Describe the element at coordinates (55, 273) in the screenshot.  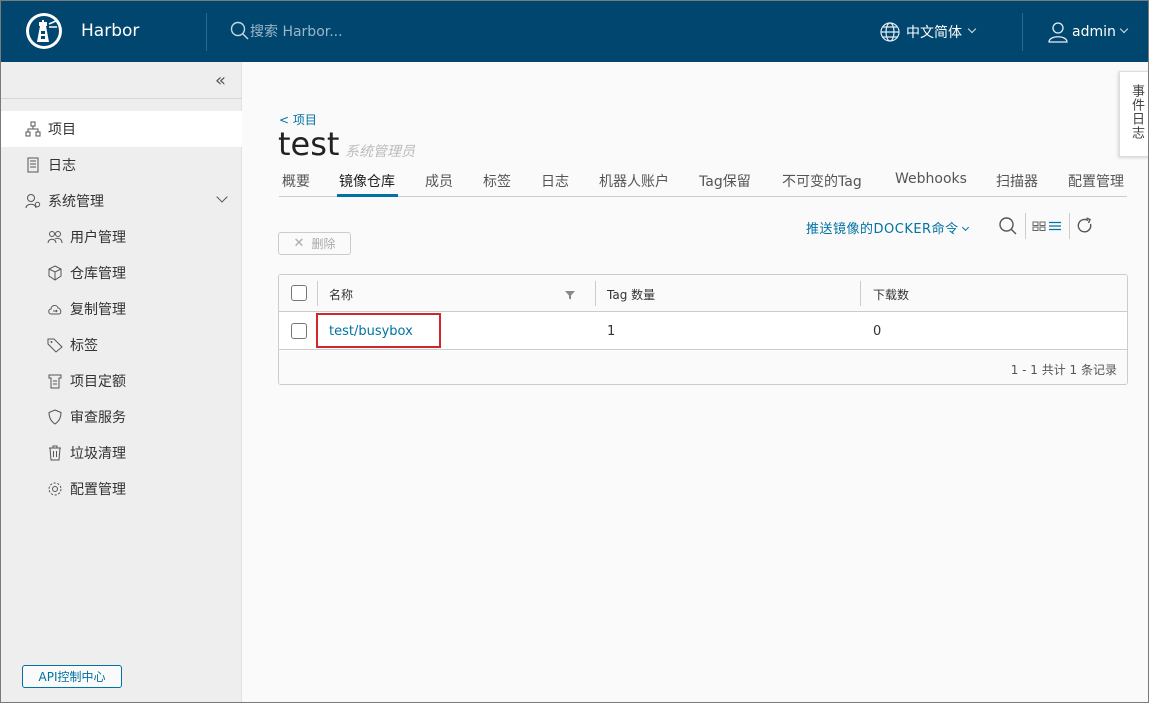
I see `registry-icon` at that location.